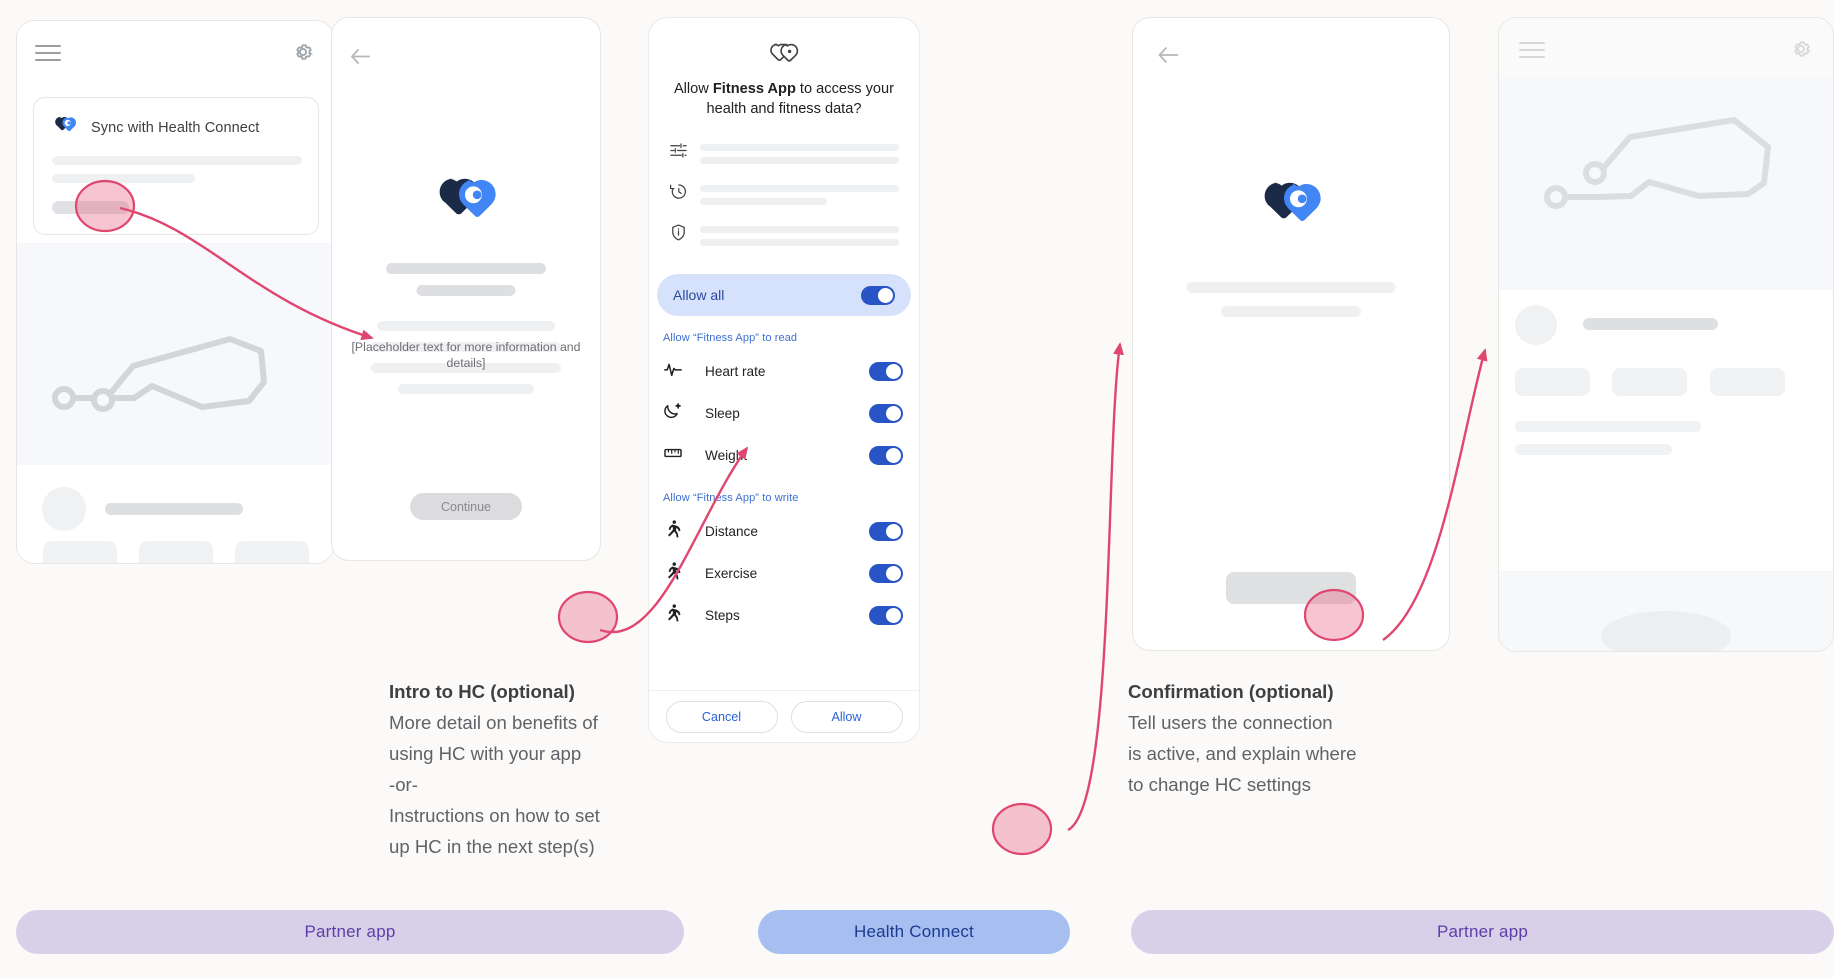 The height and width of the screenshot is (978, 1834). I want to click on panel-partner-app-home: Sync with Health Connect, so click(175, 292).